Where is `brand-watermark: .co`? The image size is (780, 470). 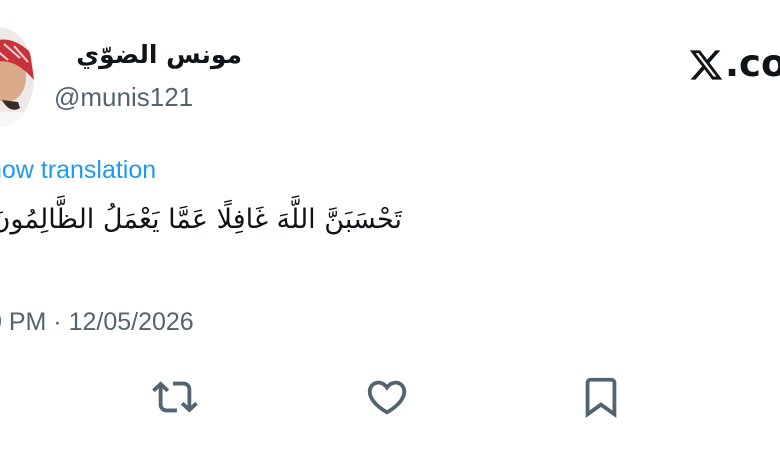
brand-watermark: .co is located at coordinates (734, 64).